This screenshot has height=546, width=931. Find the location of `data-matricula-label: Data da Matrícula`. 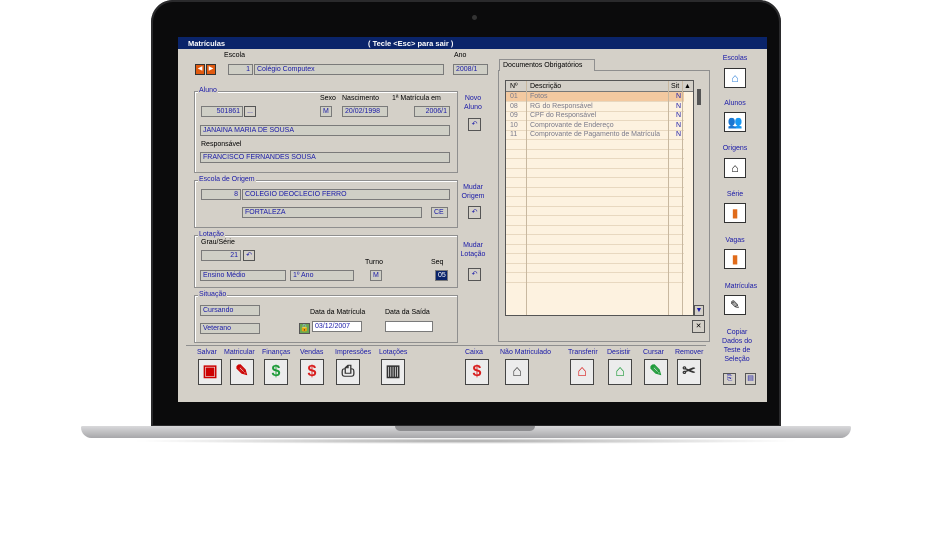

data-matricula-label: Data da Matrícula is located at coordinates (338, 312).